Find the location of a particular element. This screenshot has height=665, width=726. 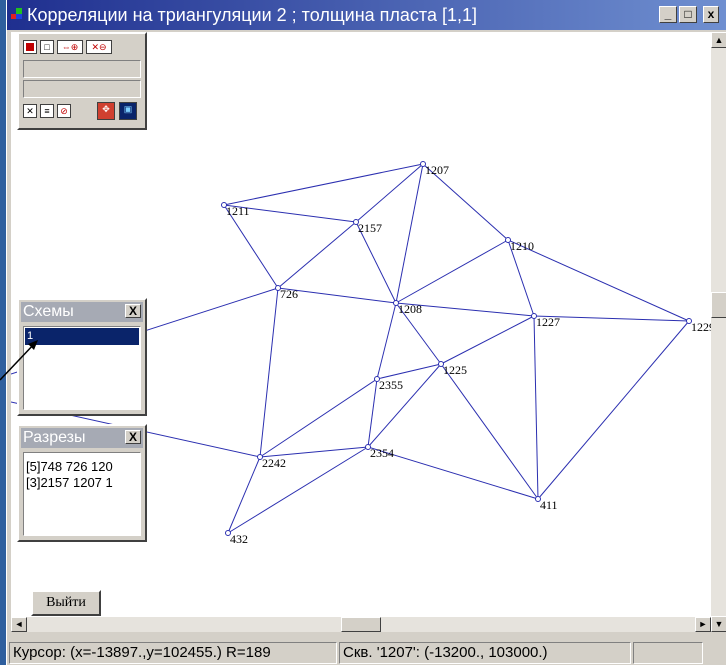

status-empty is located at coordinates (668, 653).